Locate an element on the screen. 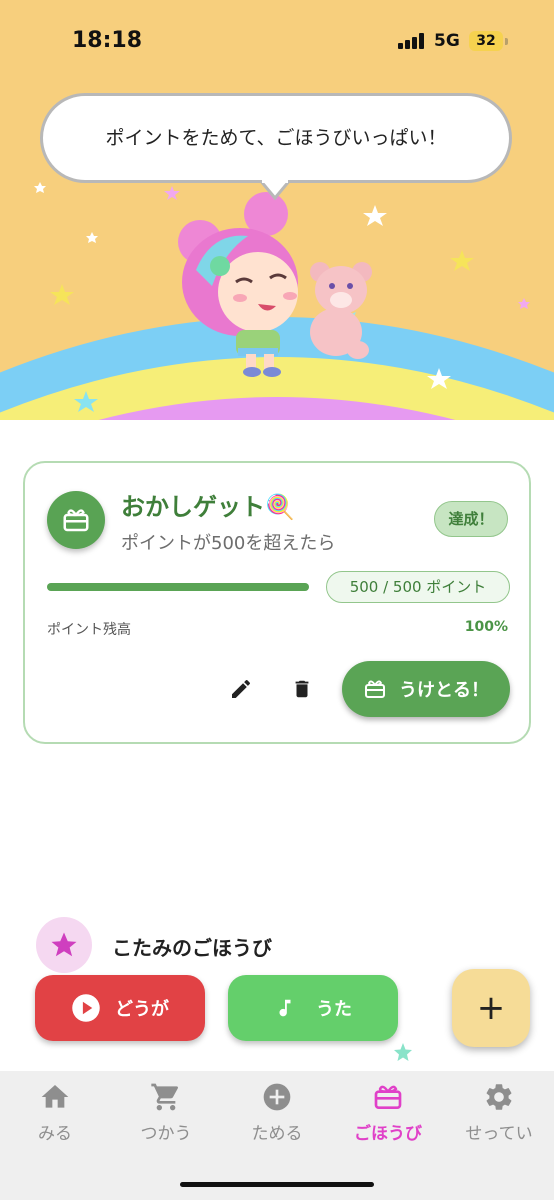 The height and width of the screenshot is (1200, 554). cart-icon is located at coordinates (165, 1097).